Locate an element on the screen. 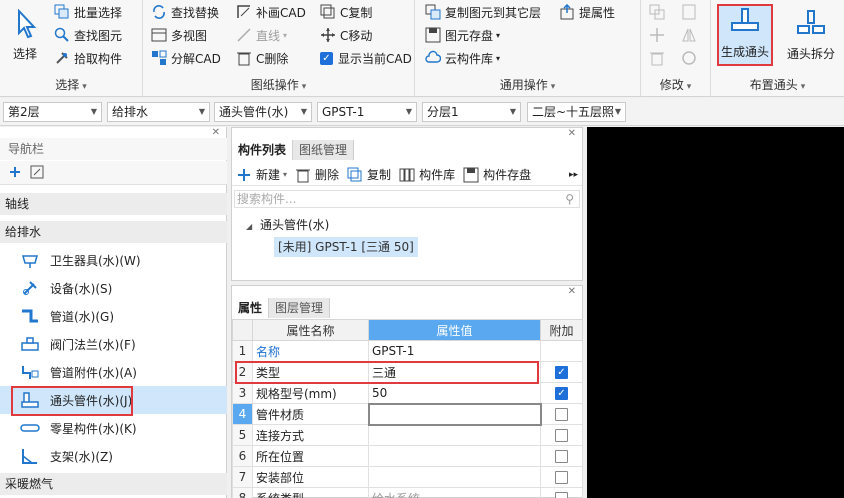  add-icon is located at coordinates (15, 173).